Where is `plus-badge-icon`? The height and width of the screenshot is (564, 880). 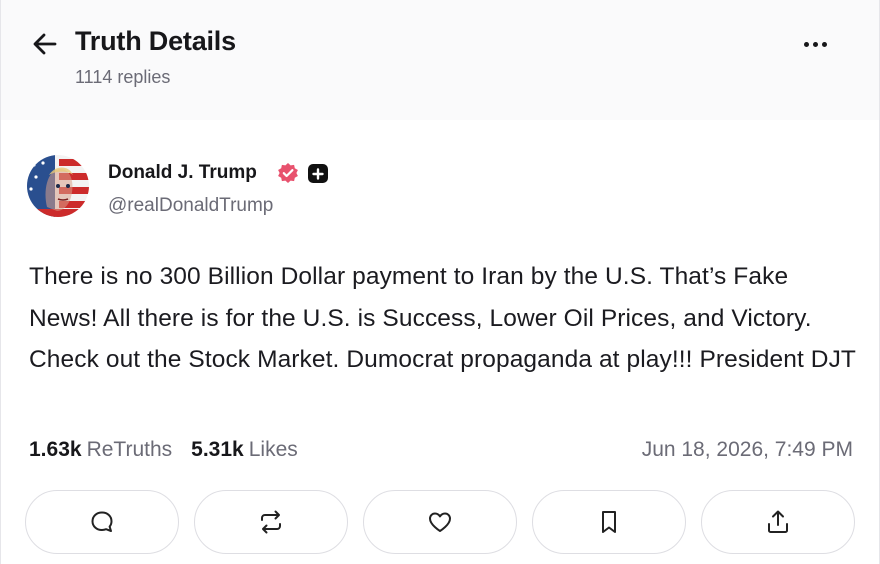 plus-badge-icon is located at coordinates (318, 173).